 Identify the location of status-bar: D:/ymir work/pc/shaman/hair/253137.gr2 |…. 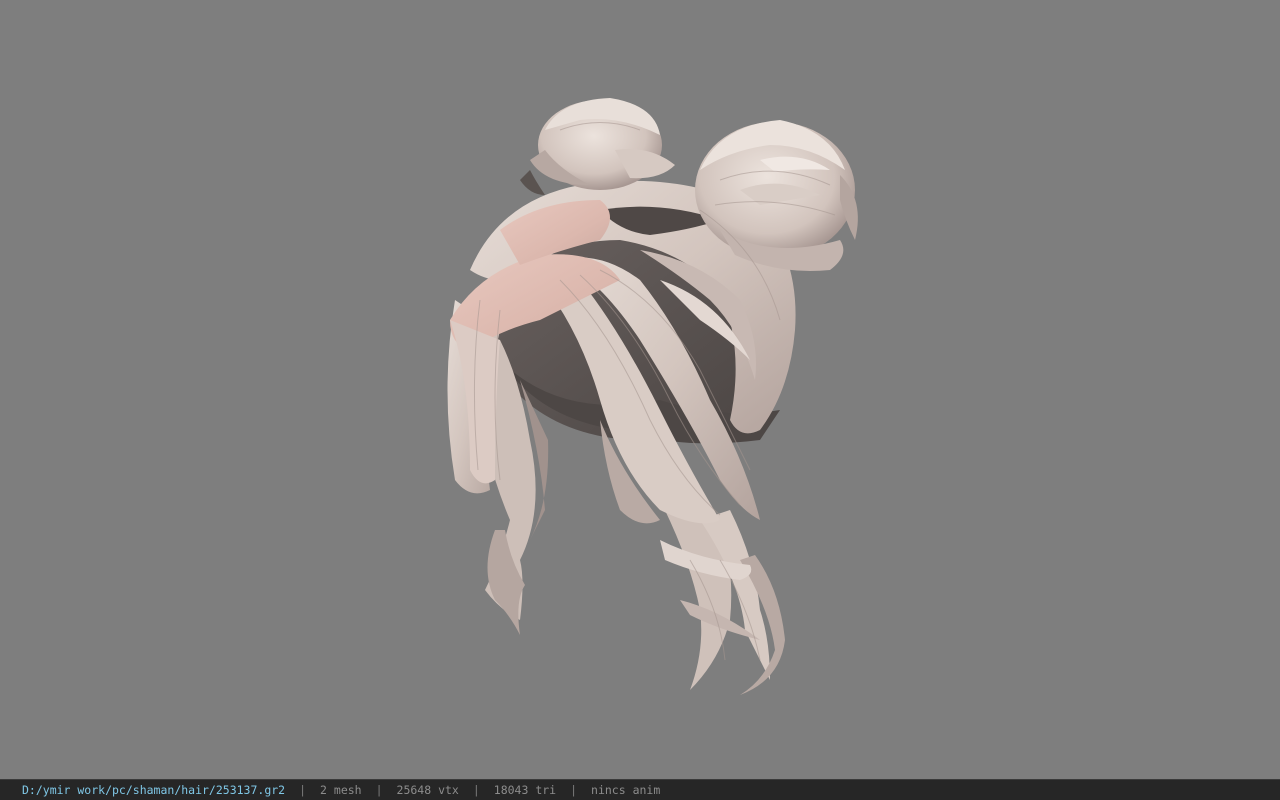
(640, 789).